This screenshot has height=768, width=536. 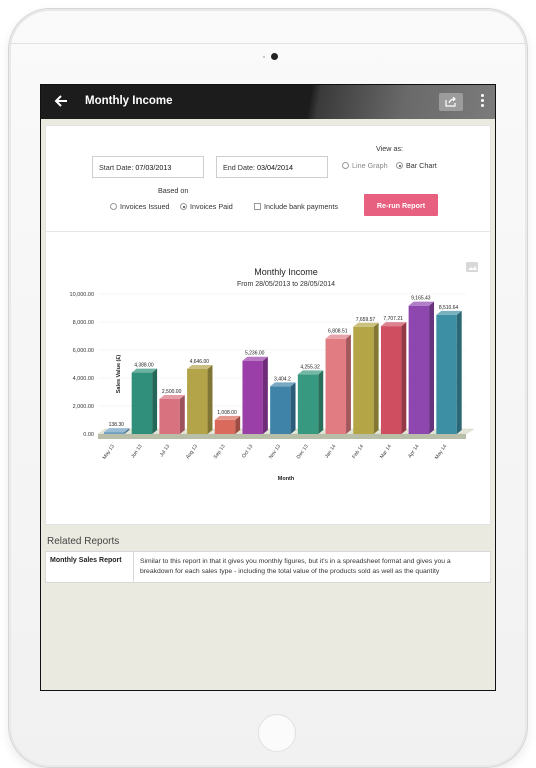 What do you see at coordinates (200, 362) in the screenshot?
I see `bar-value-label: 4,646.00` at bounding box center [200, 362].